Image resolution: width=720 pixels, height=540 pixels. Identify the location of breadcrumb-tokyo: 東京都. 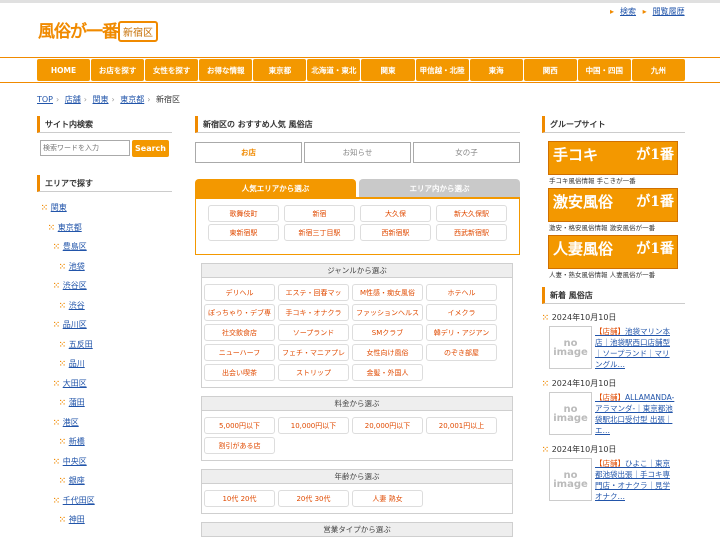
(132, 99).